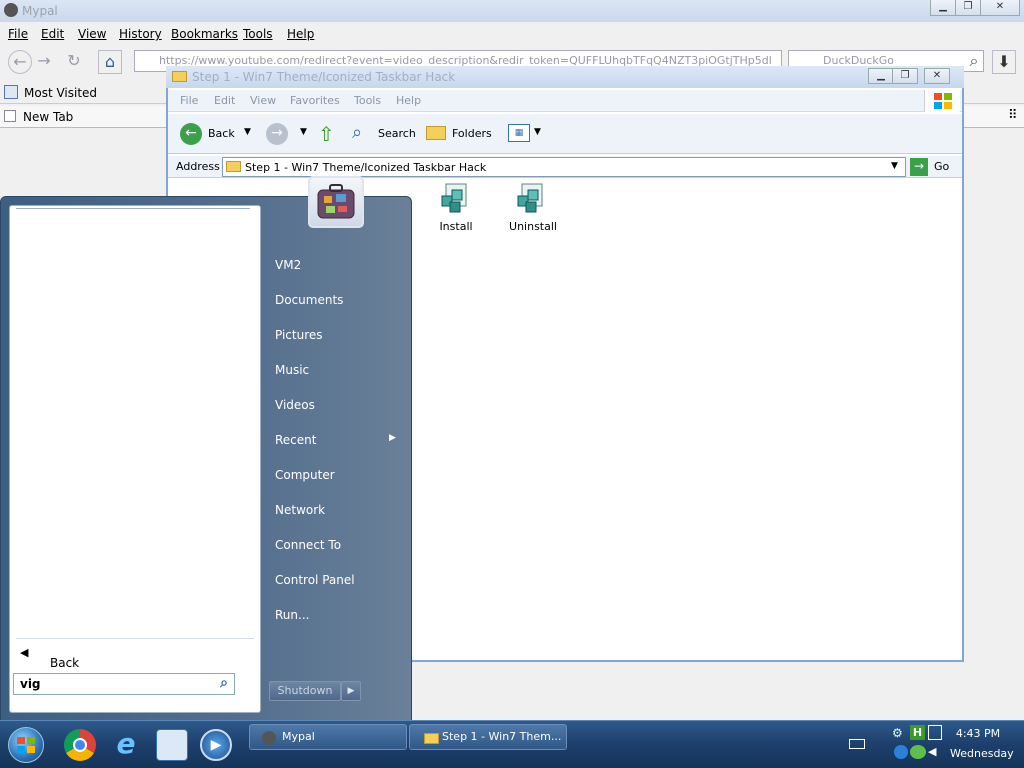 This screenshot has height=768, width=1024. I want to click on address-dropdown-icon: ▼, so click(894, 166).